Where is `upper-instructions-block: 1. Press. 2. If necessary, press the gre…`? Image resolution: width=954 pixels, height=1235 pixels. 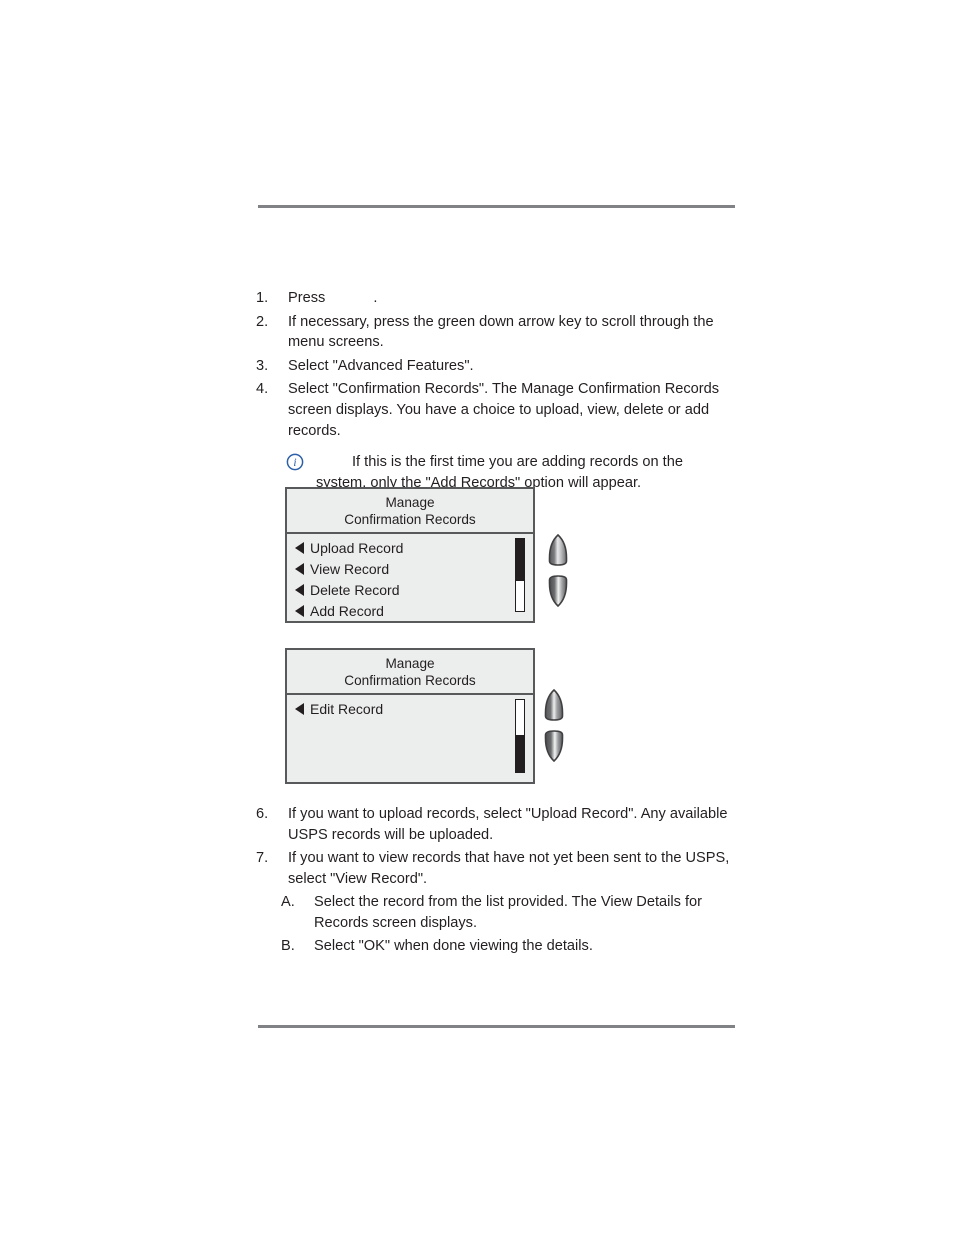 upper-instructions-block: 1. Press. 2. If necessary, press the gre… is located at coordinates (496, 395).